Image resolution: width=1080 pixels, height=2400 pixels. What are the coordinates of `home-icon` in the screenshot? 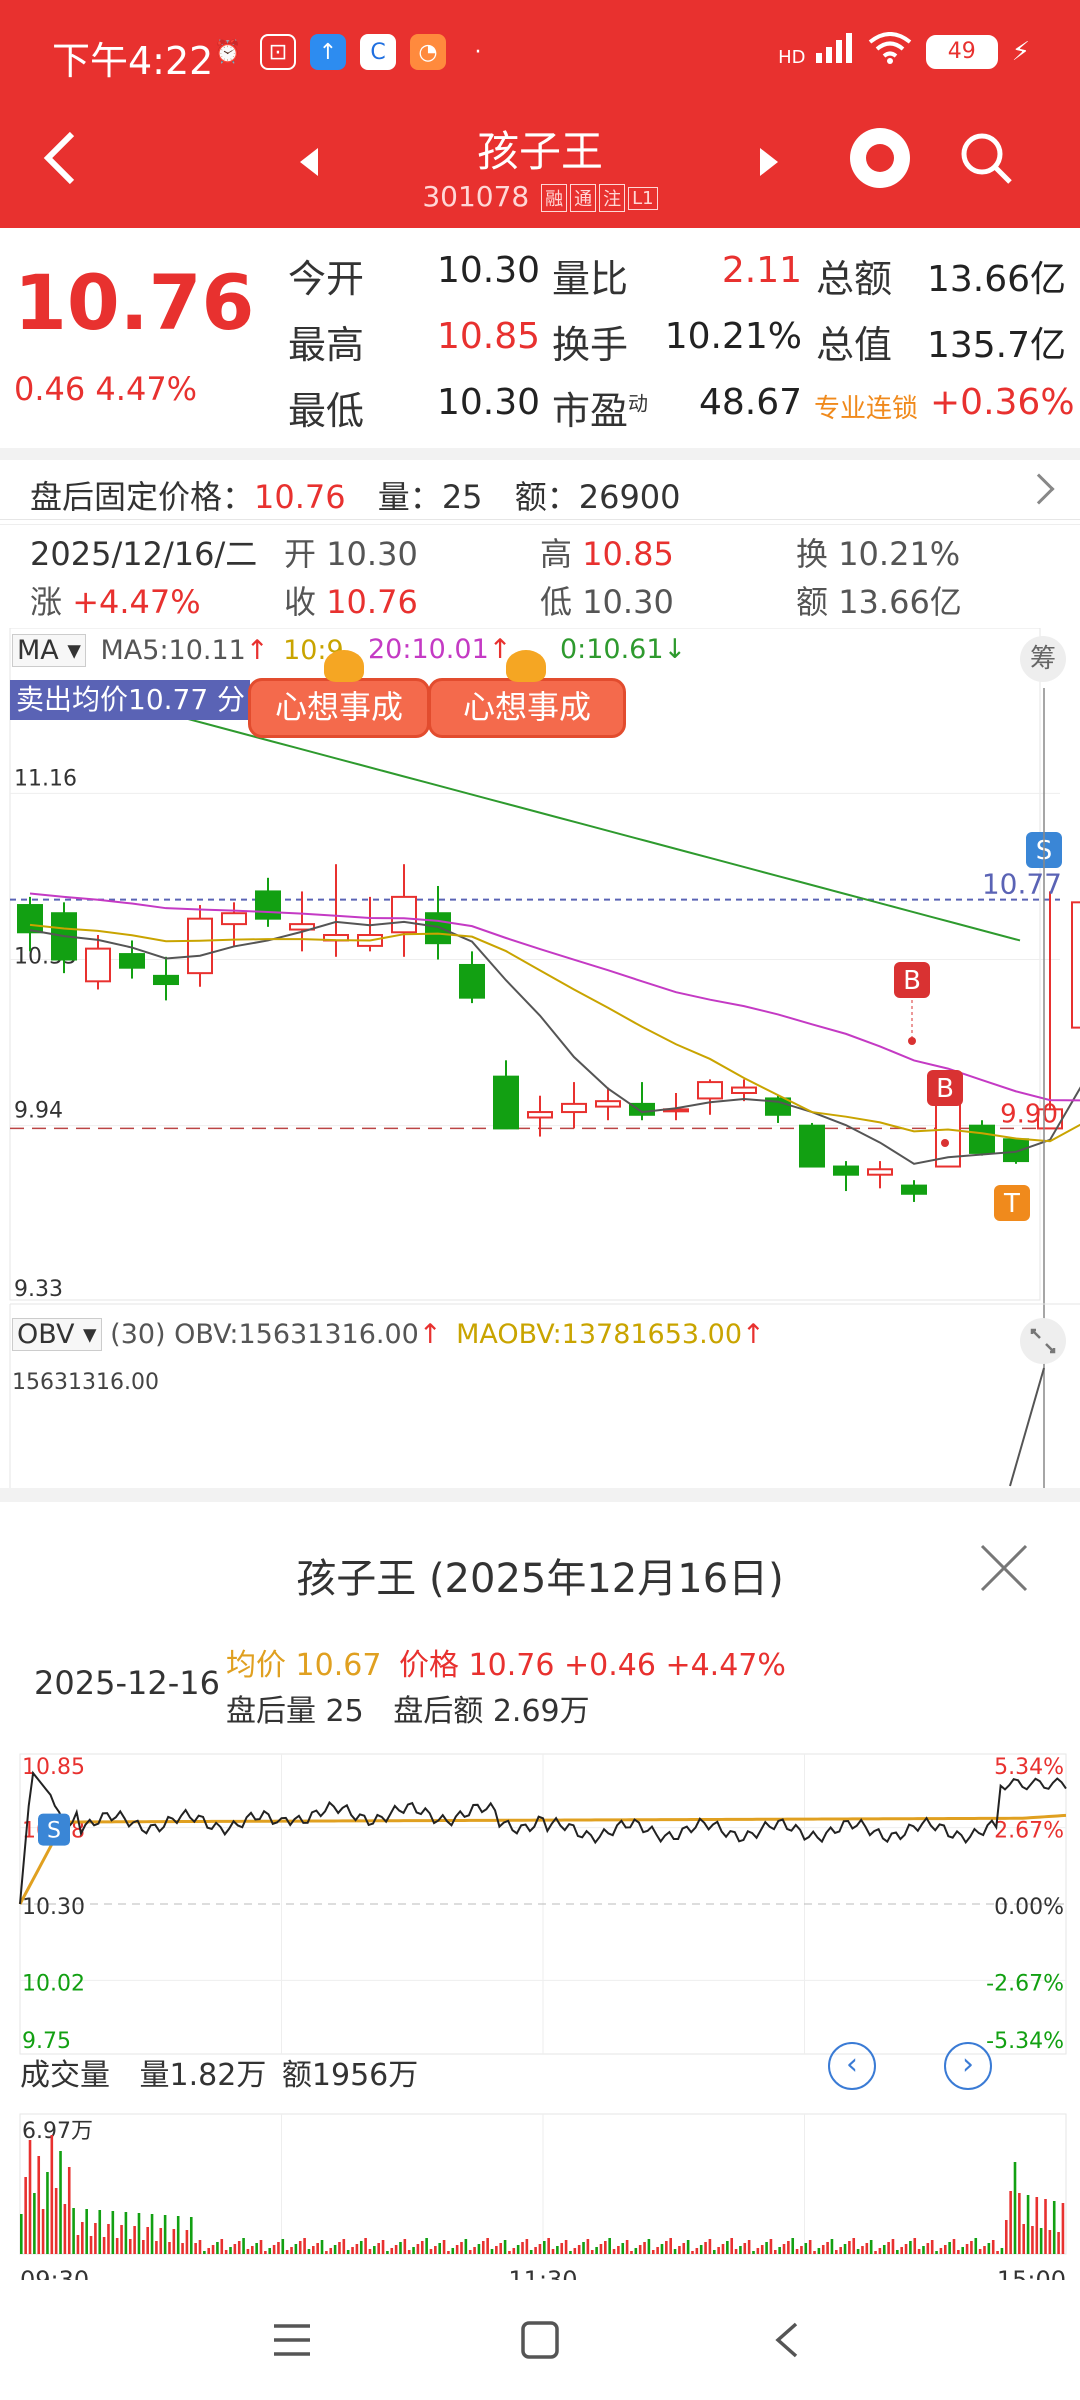 It's located at (540, 2340).